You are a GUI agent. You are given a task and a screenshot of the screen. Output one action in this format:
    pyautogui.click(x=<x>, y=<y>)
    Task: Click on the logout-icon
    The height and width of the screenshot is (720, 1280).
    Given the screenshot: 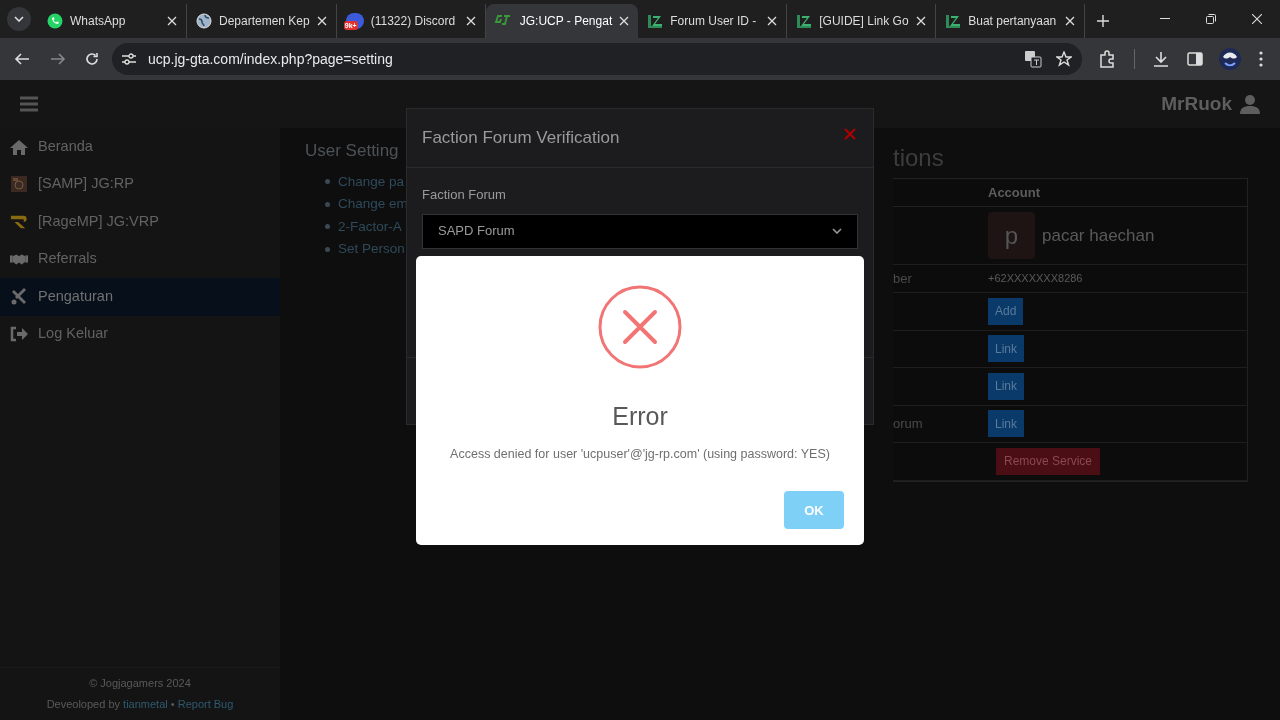 What is the action you would take?
    pyautogui.click(x=19, y=334)
    